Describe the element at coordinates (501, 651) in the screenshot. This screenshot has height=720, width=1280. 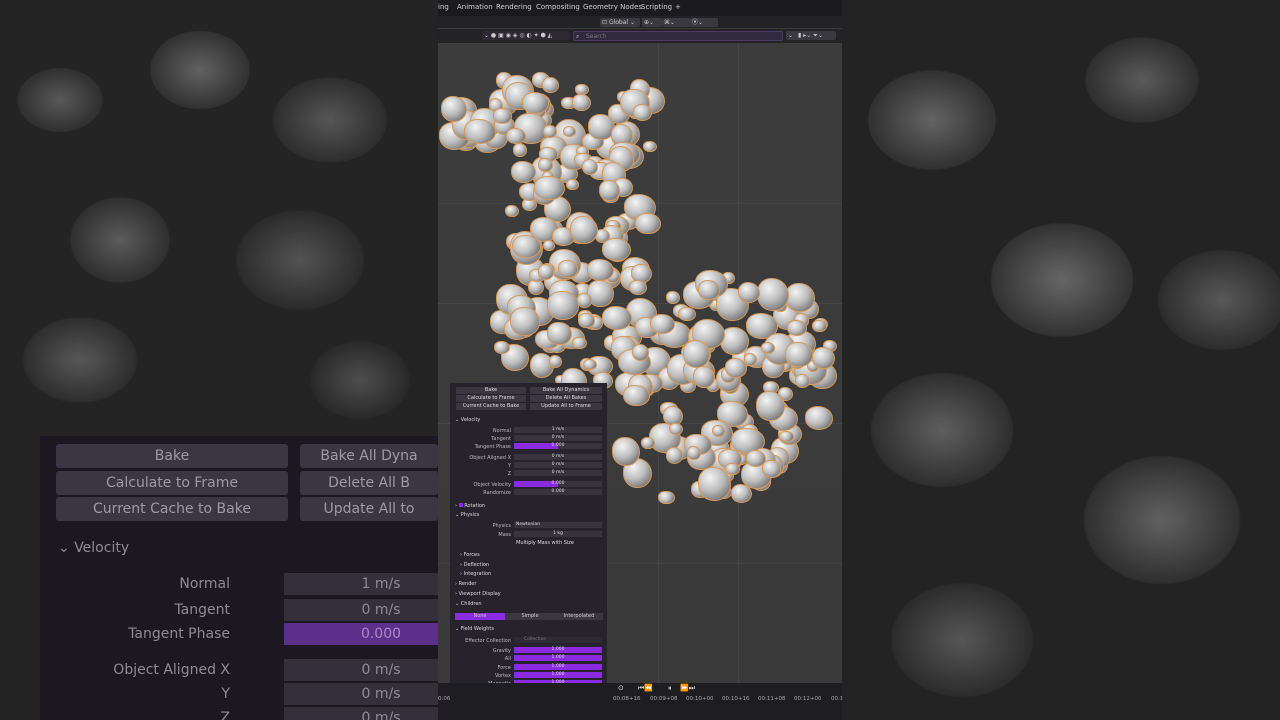
I see `field-weight-label: Gravity` at that location.